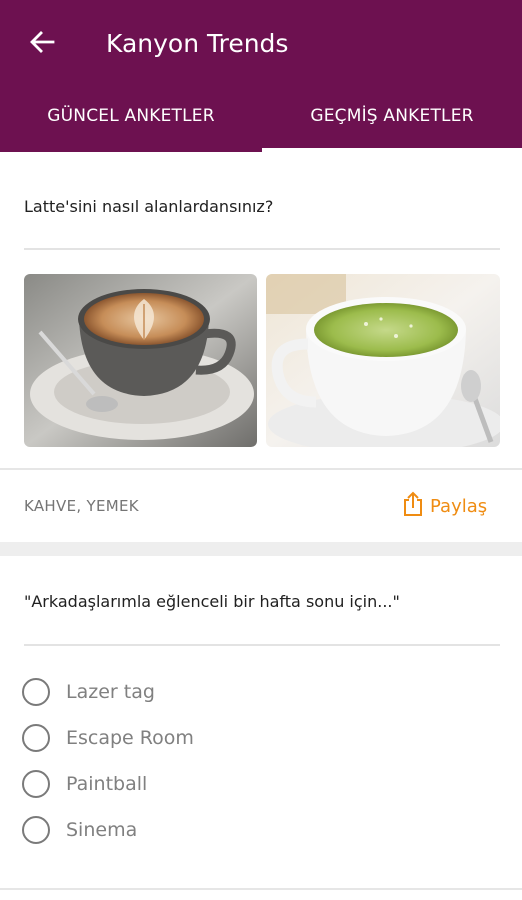 Image resolution: width=522 pixels, height=900 pixels. Describe the element at coordinates (383, 360) in the screenshot. I see `matcha-latte-photo` at that location.